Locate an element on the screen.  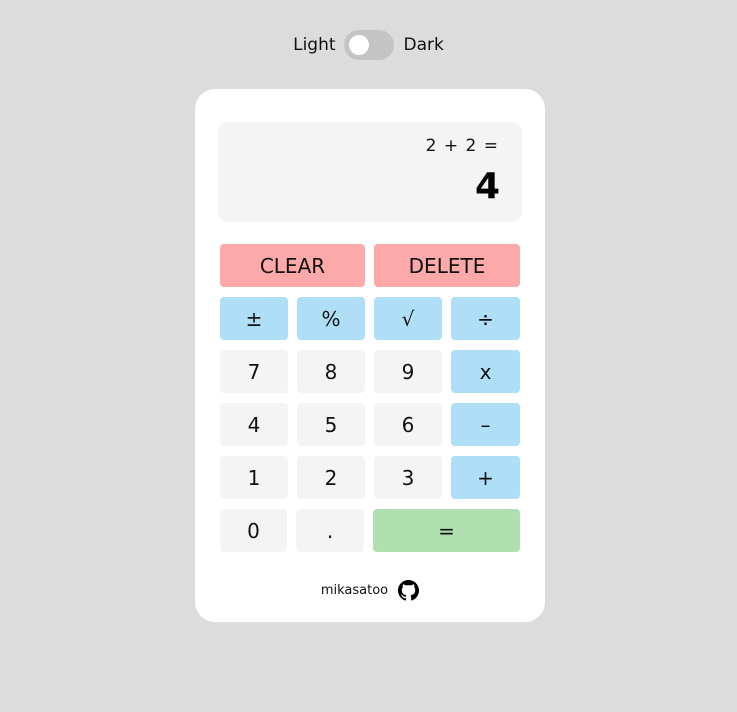
key-7: 7 is located at coordinates (254, 371).